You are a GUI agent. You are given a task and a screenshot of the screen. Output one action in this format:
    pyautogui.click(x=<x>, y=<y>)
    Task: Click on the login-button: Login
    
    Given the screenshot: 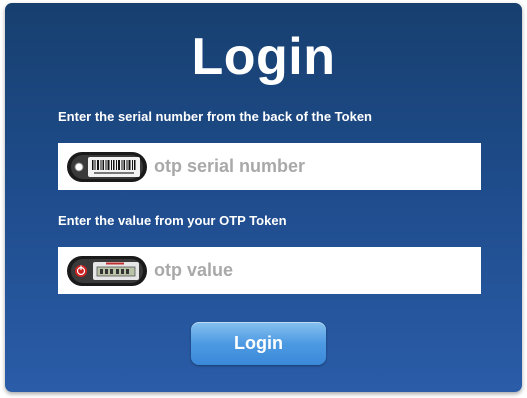 What is the action you would take?
    pyautogui.click(x=258, y=343)
    